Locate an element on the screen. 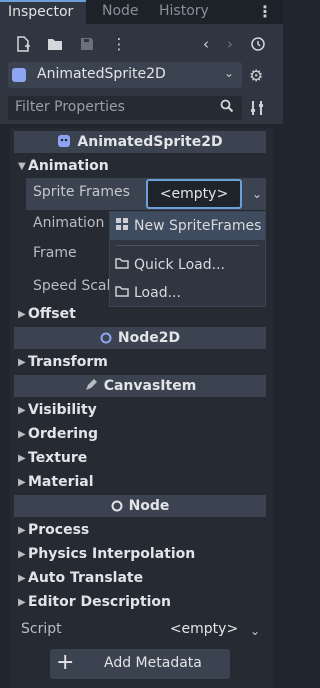  section-ordering: ▶ Ordering is located at coordinates (140, 434).